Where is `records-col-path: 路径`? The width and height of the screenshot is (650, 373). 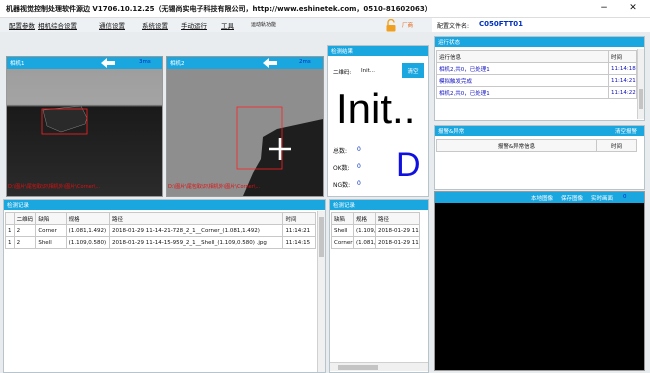 records-col-path: 路径 is located at coordinates (196, 218).